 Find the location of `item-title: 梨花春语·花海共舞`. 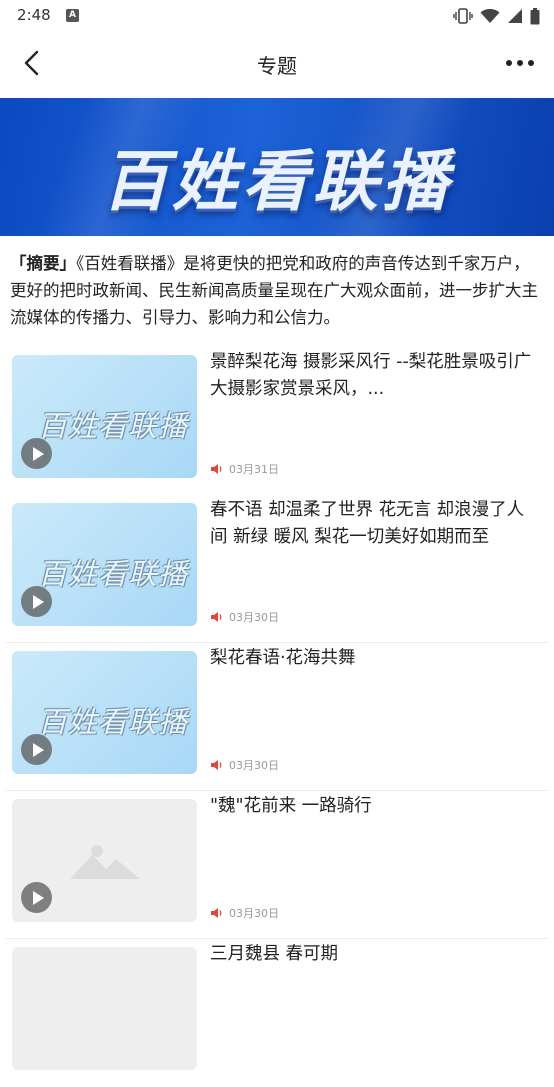

item-title: 梨花春语·花海共舞 is located at coordinates (375, 658).